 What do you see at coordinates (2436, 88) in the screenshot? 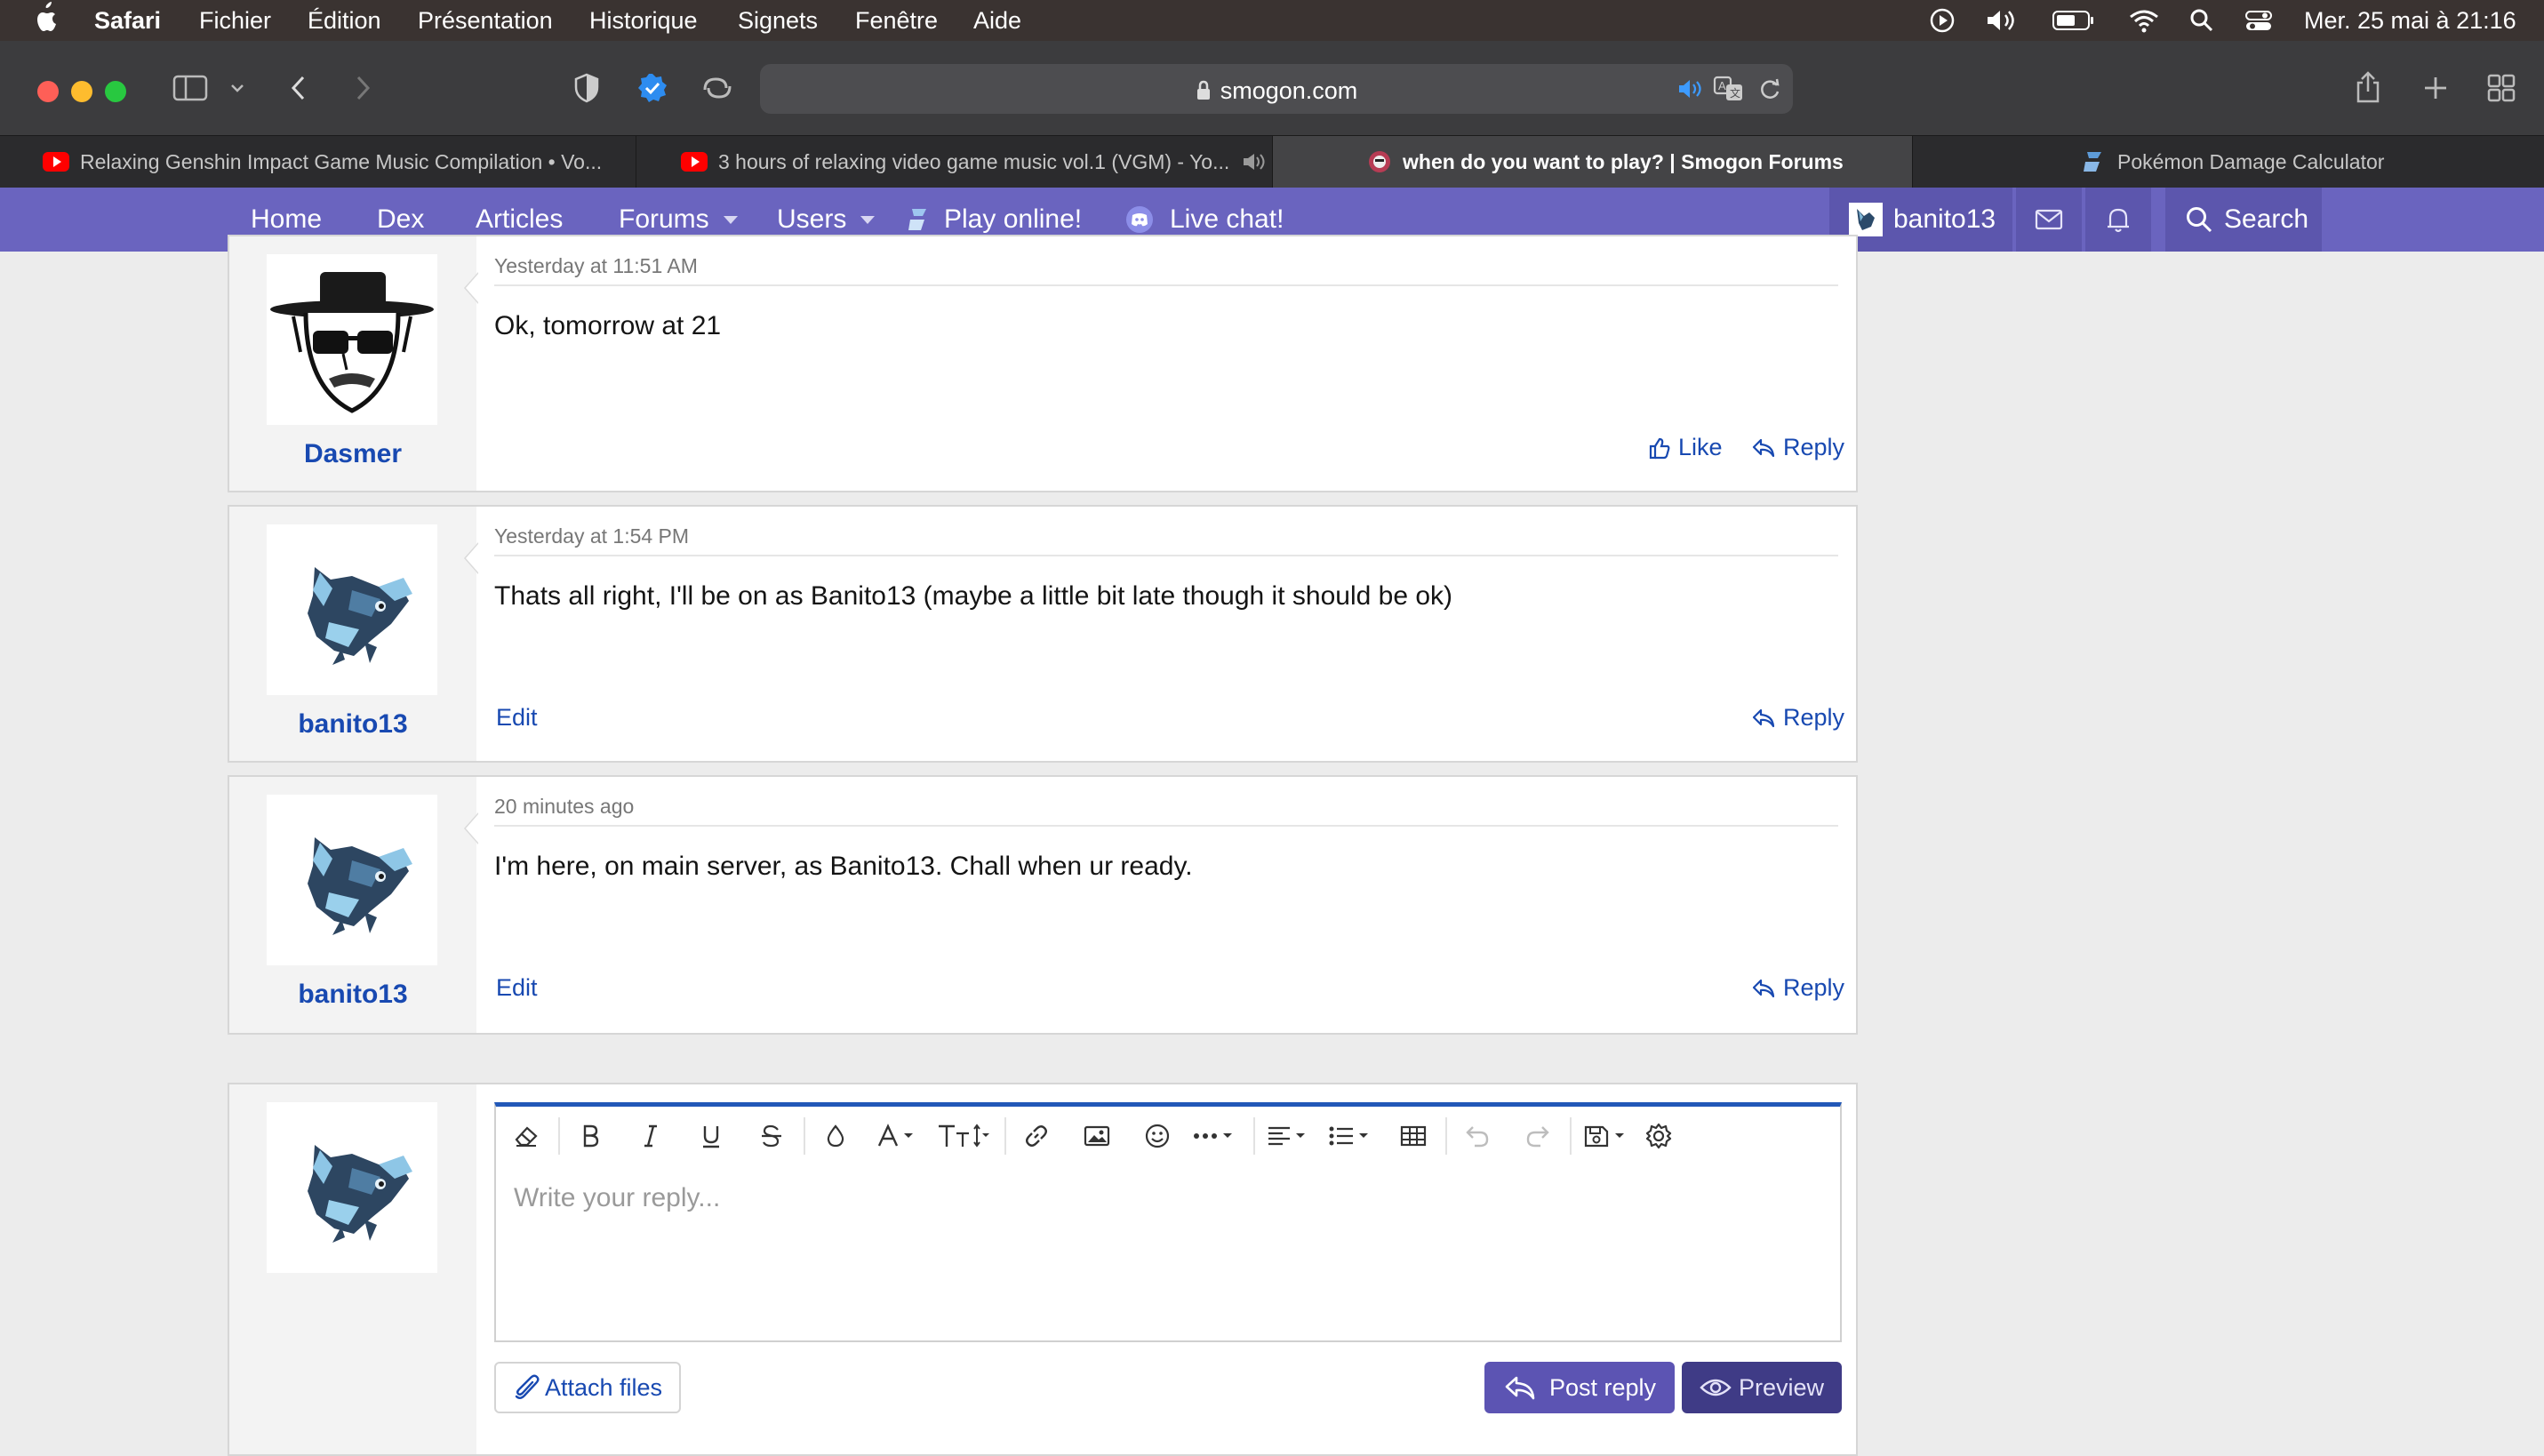
I see `new-tab-icon` at bounding box center [2436, 88].